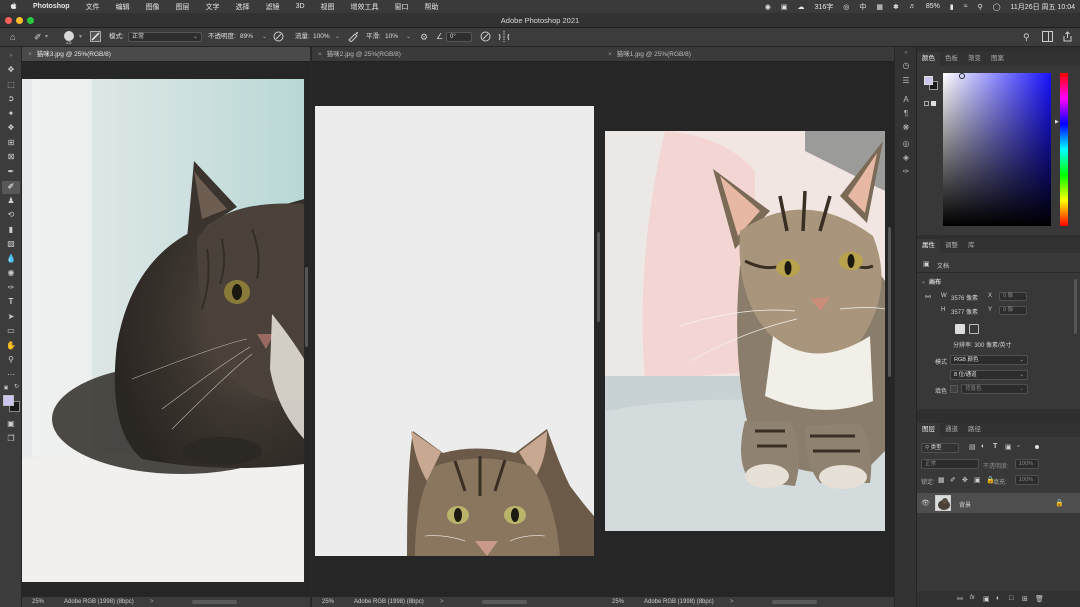  Describe the element at coordinates (16, 387) in the screenshot. I see `swap-colors-icon: ↻` at that location.